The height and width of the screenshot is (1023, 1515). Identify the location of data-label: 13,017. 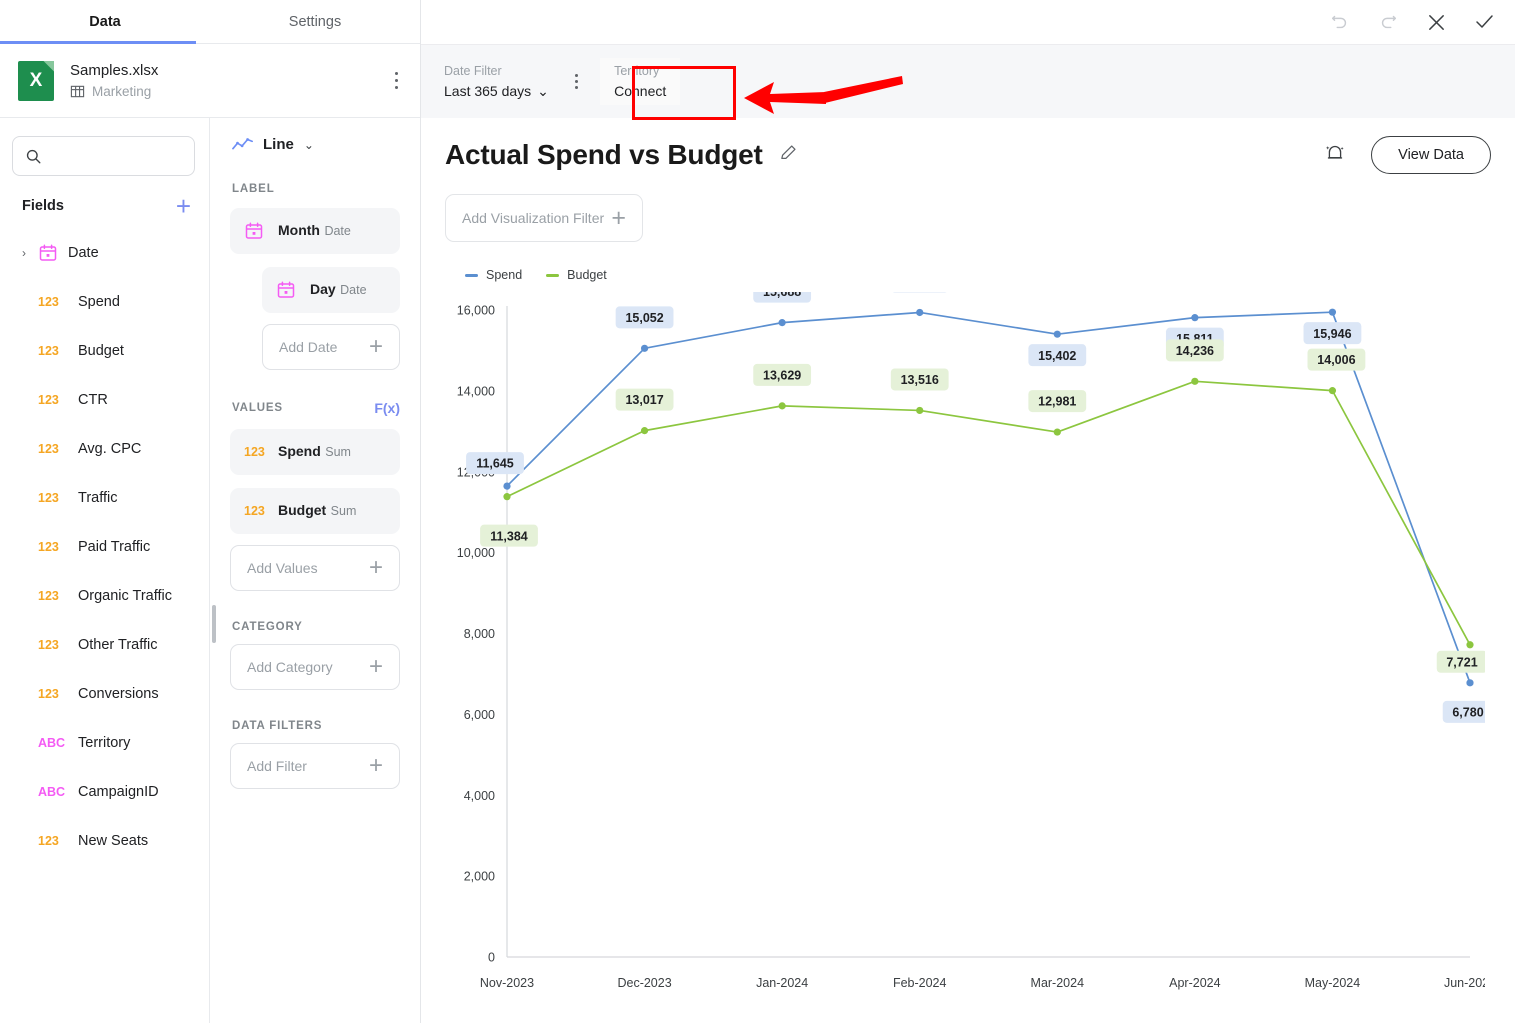
(644, 399).